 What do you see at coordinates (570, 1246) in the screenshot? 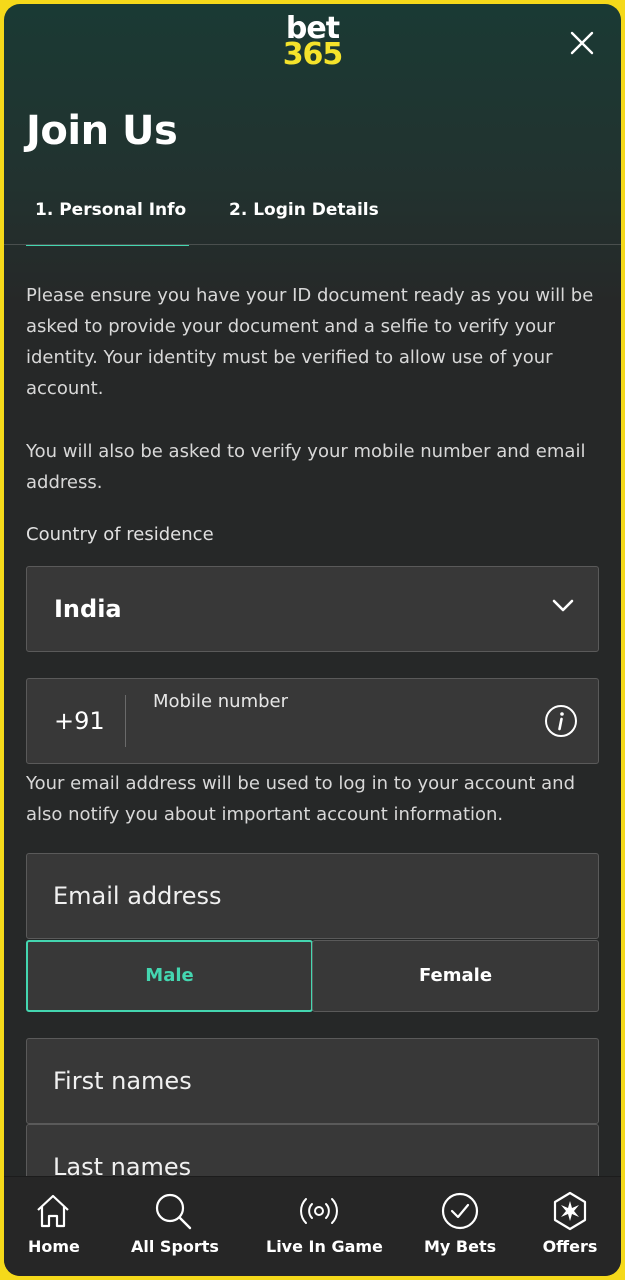
I see `nav-offers-label: Offers` at bounding box center [570, 1246].